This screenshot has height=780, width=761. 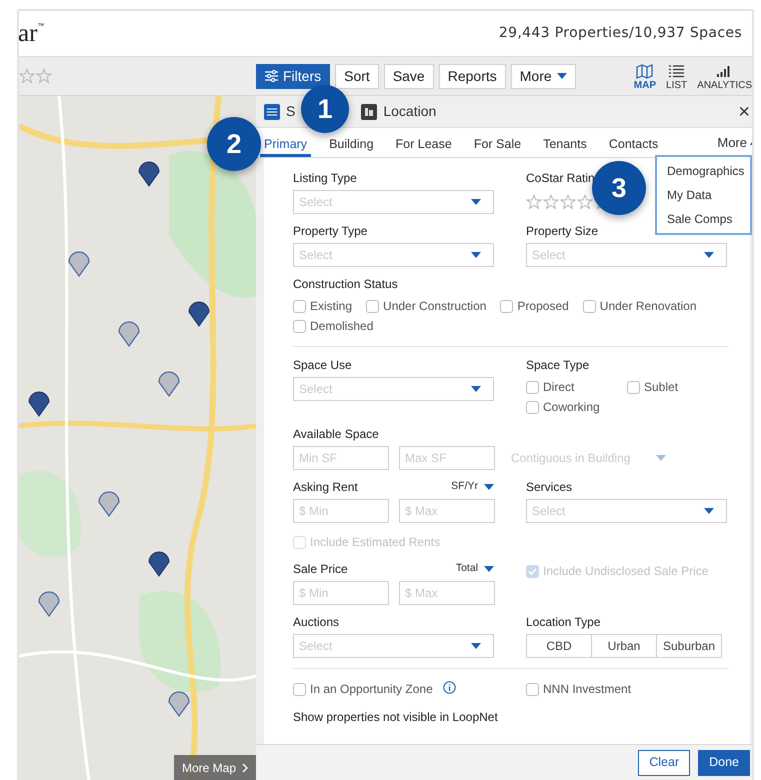 I want to click on unit-dropdown: Total, so click(x=475, y=569).